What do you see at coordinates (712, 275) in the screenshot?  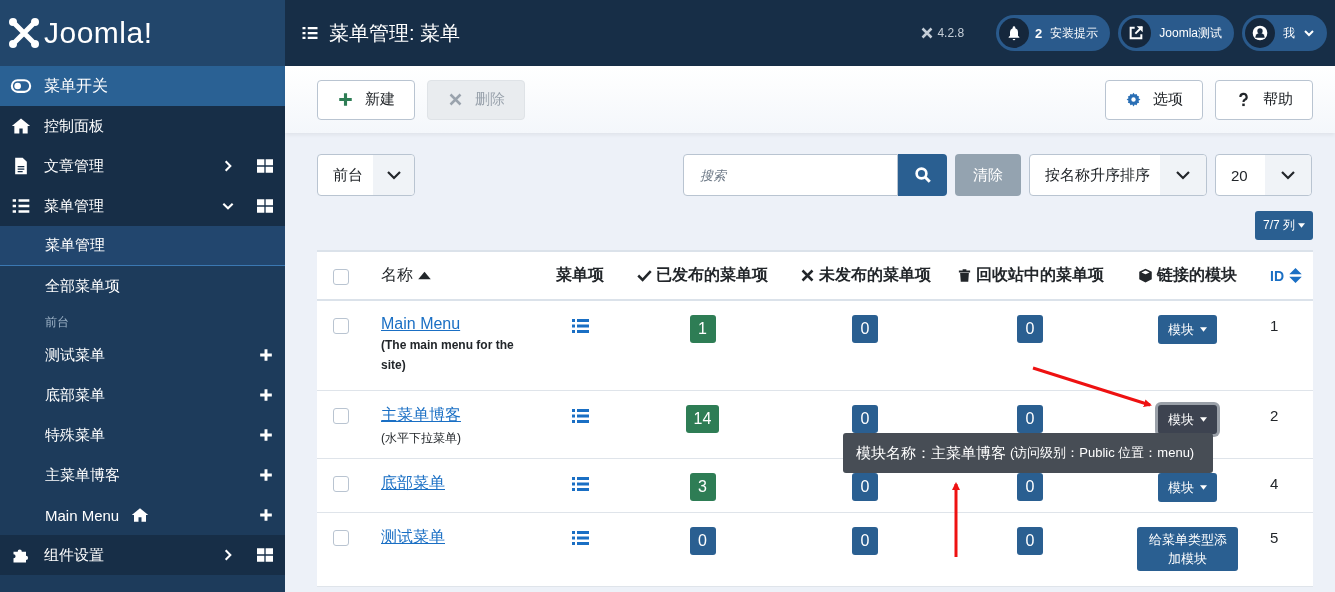 I see `column-header: 已发布的菜单项` at bounding box center [712, 275].